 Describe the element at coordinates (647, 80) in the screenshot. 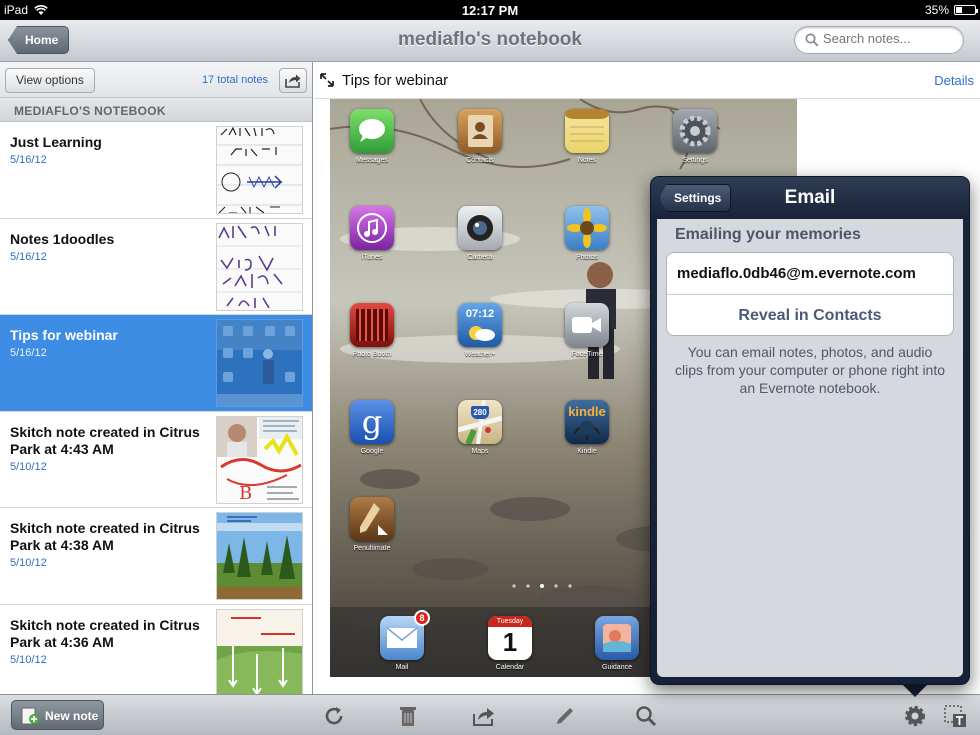

I see `note-header: Tips for webinar Details` at that location.